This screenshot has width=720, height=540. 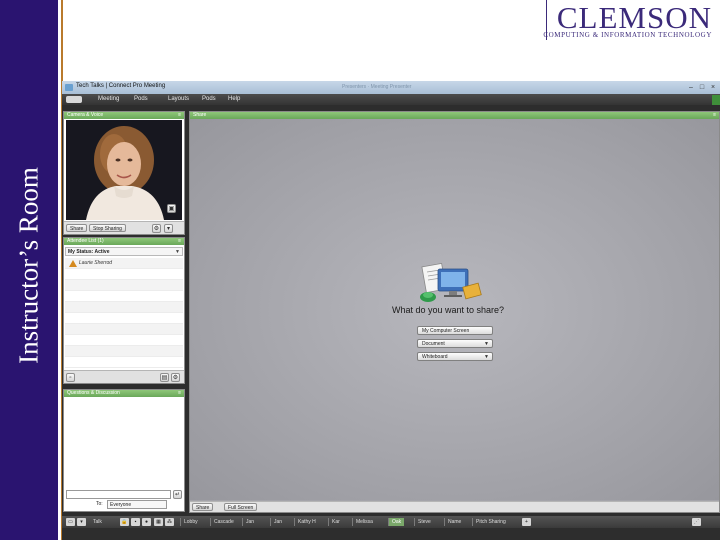 What do you see at coordinates (455, 356) in the screenshot?
I see `share-whiteboard-dropdown: Whiteboard ▼` at bounding box center [455, 356].